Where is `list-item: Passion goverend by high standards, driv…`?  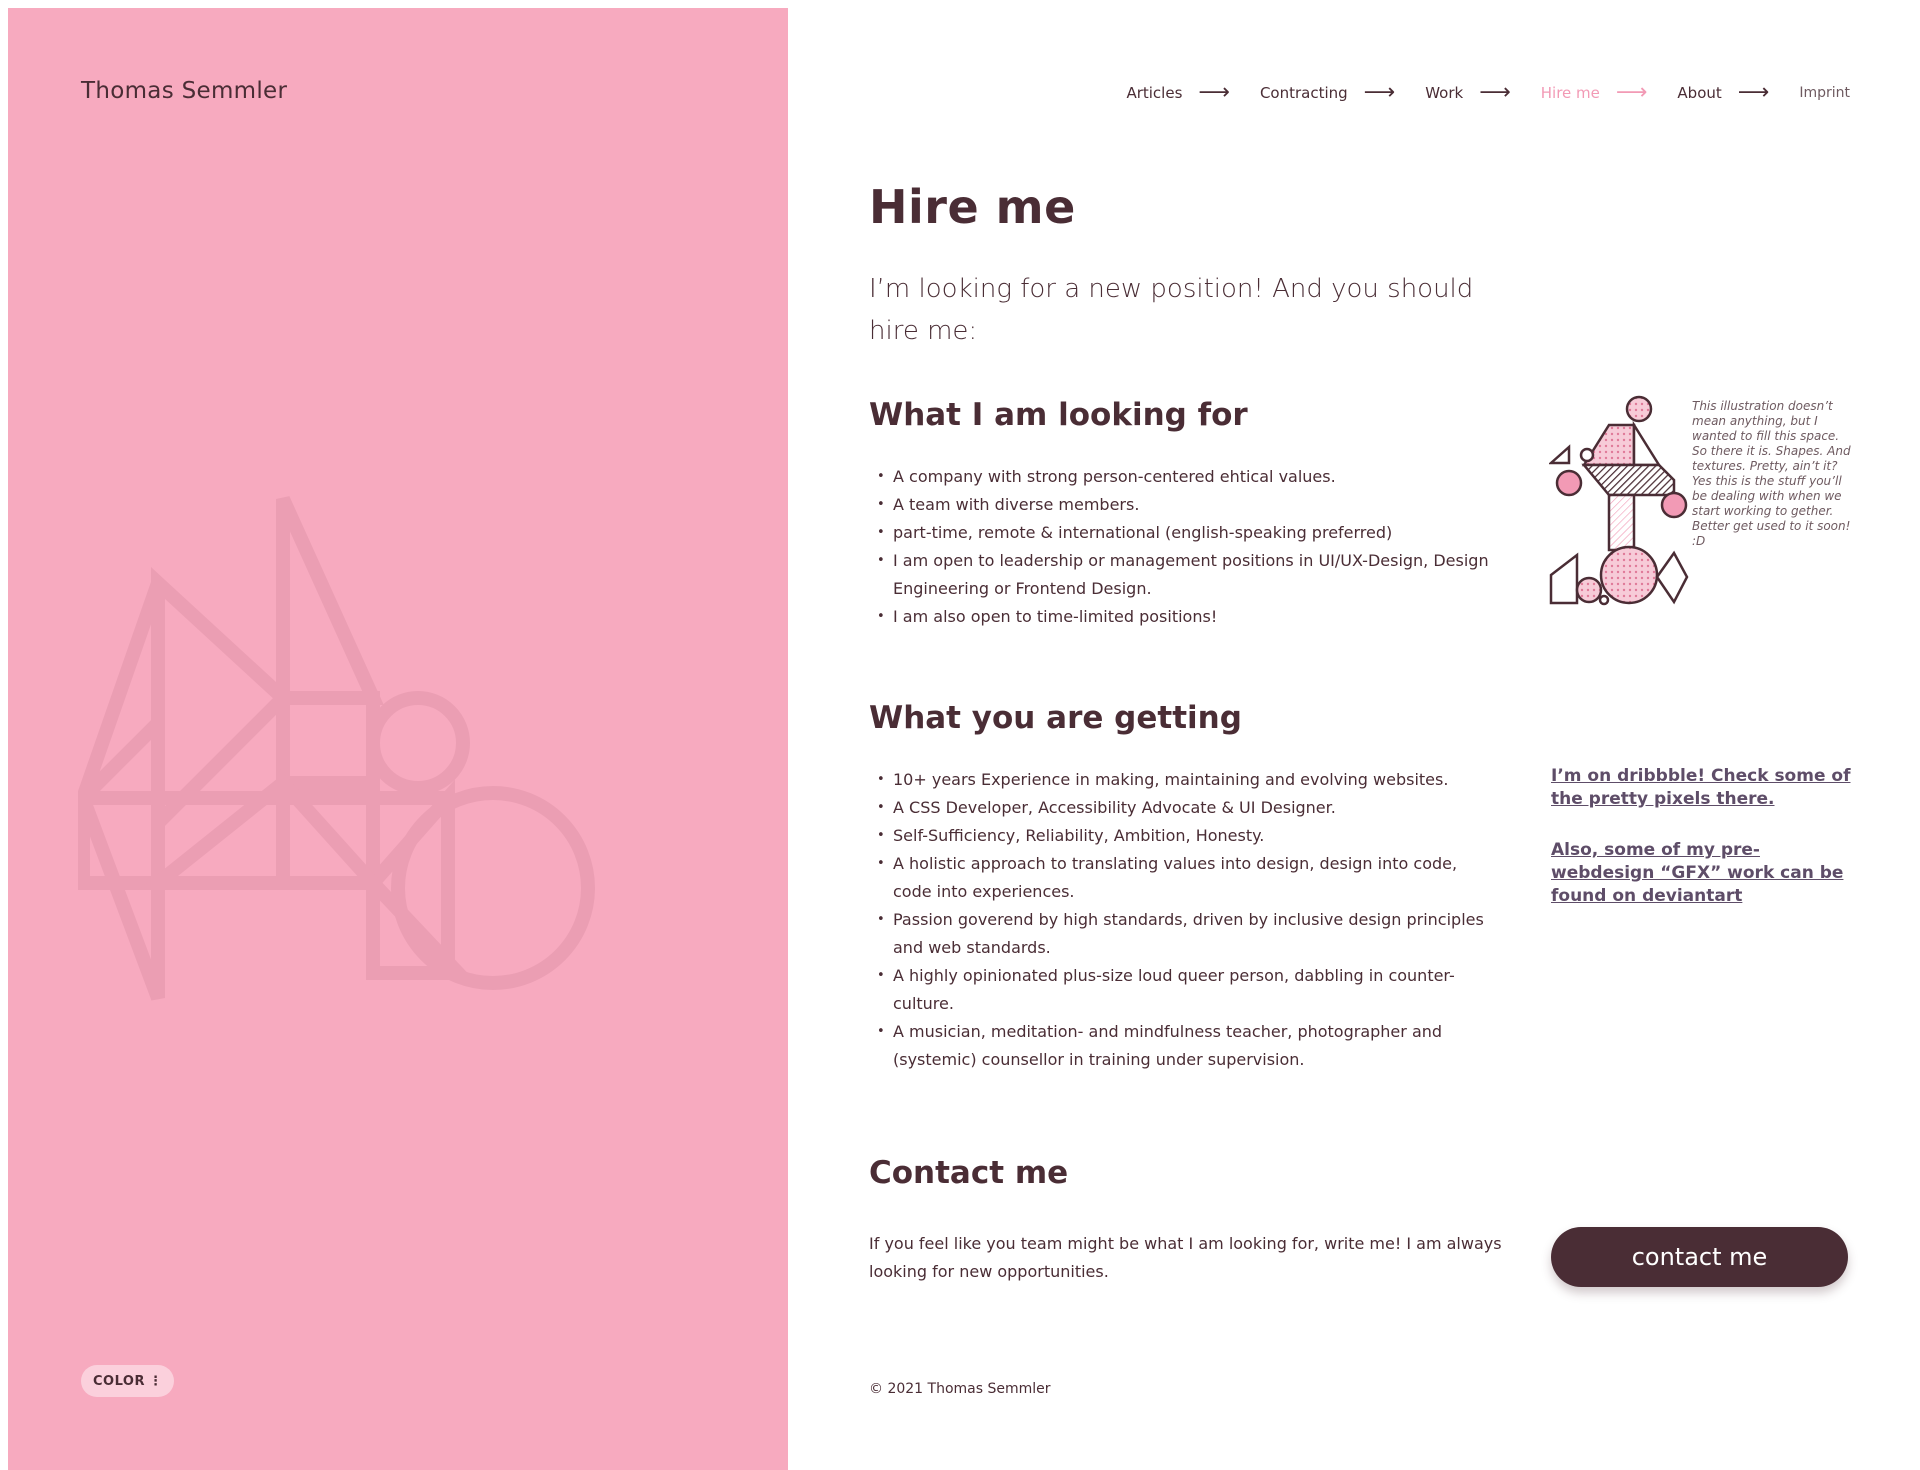 list-item: Passion goverend by high standards, driv… is located at coordinates (1179, 934).